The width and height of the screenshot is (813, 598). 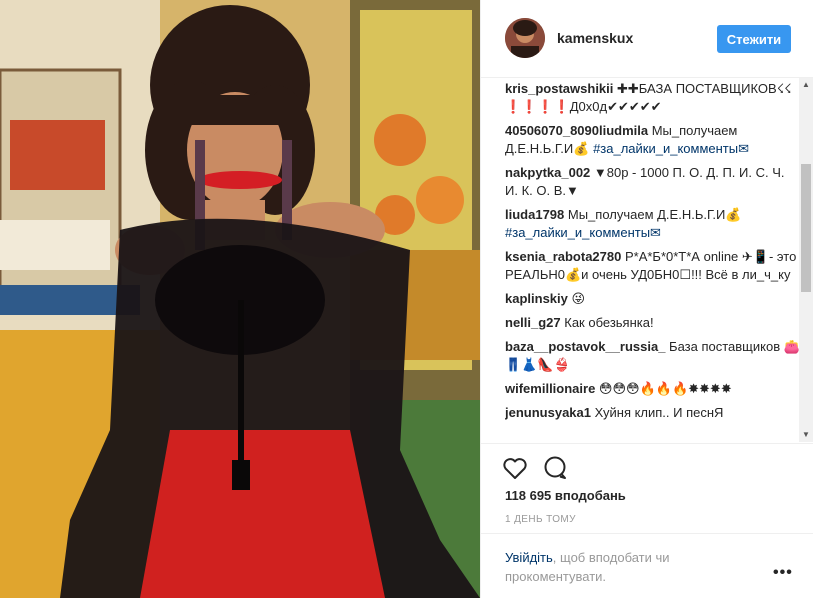 What do you see at coordinates (783, 573) in the screenshot?
I see `ellipsis-icon: •••` at bounding box center [783, 573].